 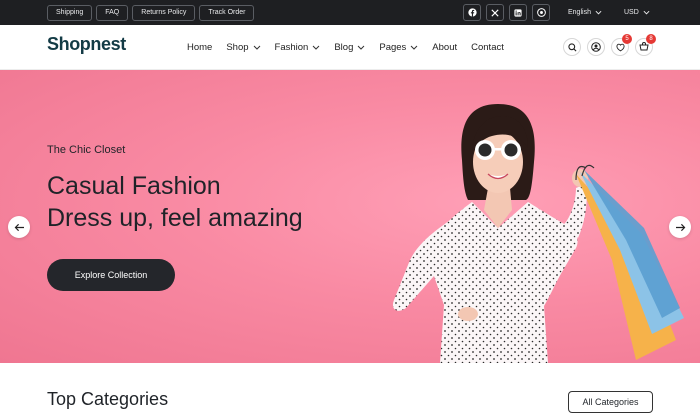 I want to click on hero-title: Casual Fashion Dress up, feel amazing, so click(x=175, y=202).